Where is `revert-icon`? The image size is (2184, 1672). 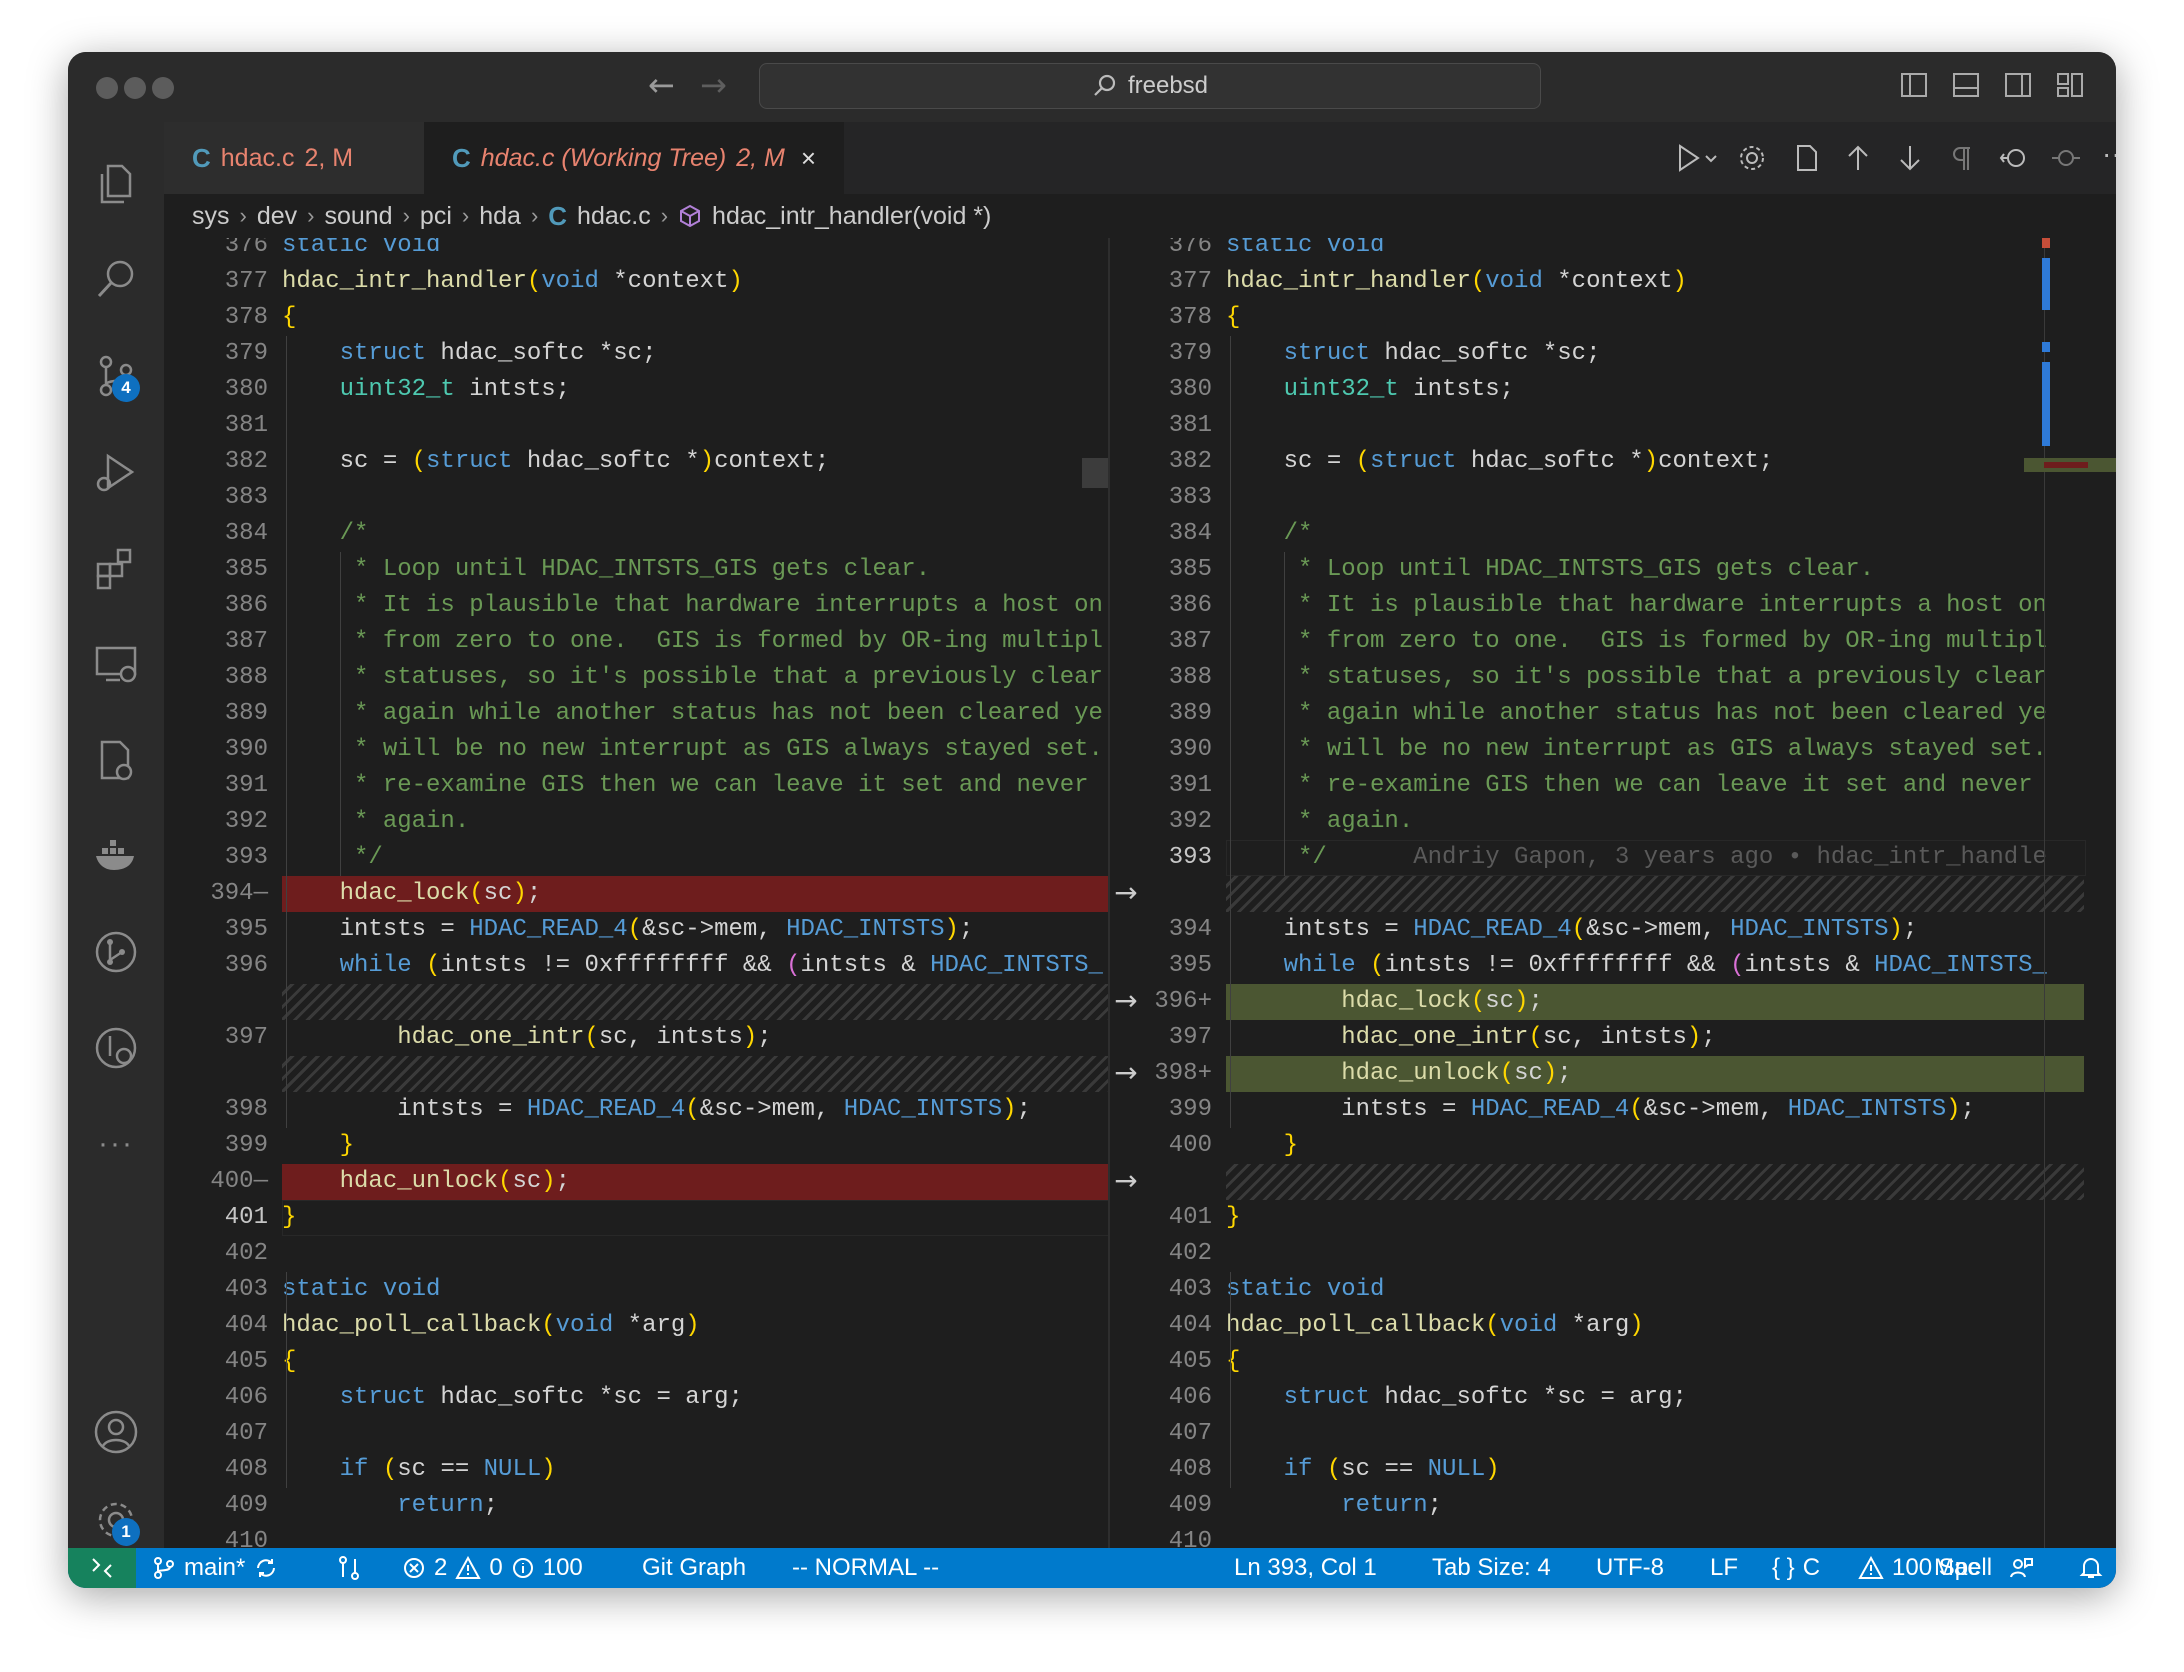 revert-icon is located at coordinates (2014, 158).